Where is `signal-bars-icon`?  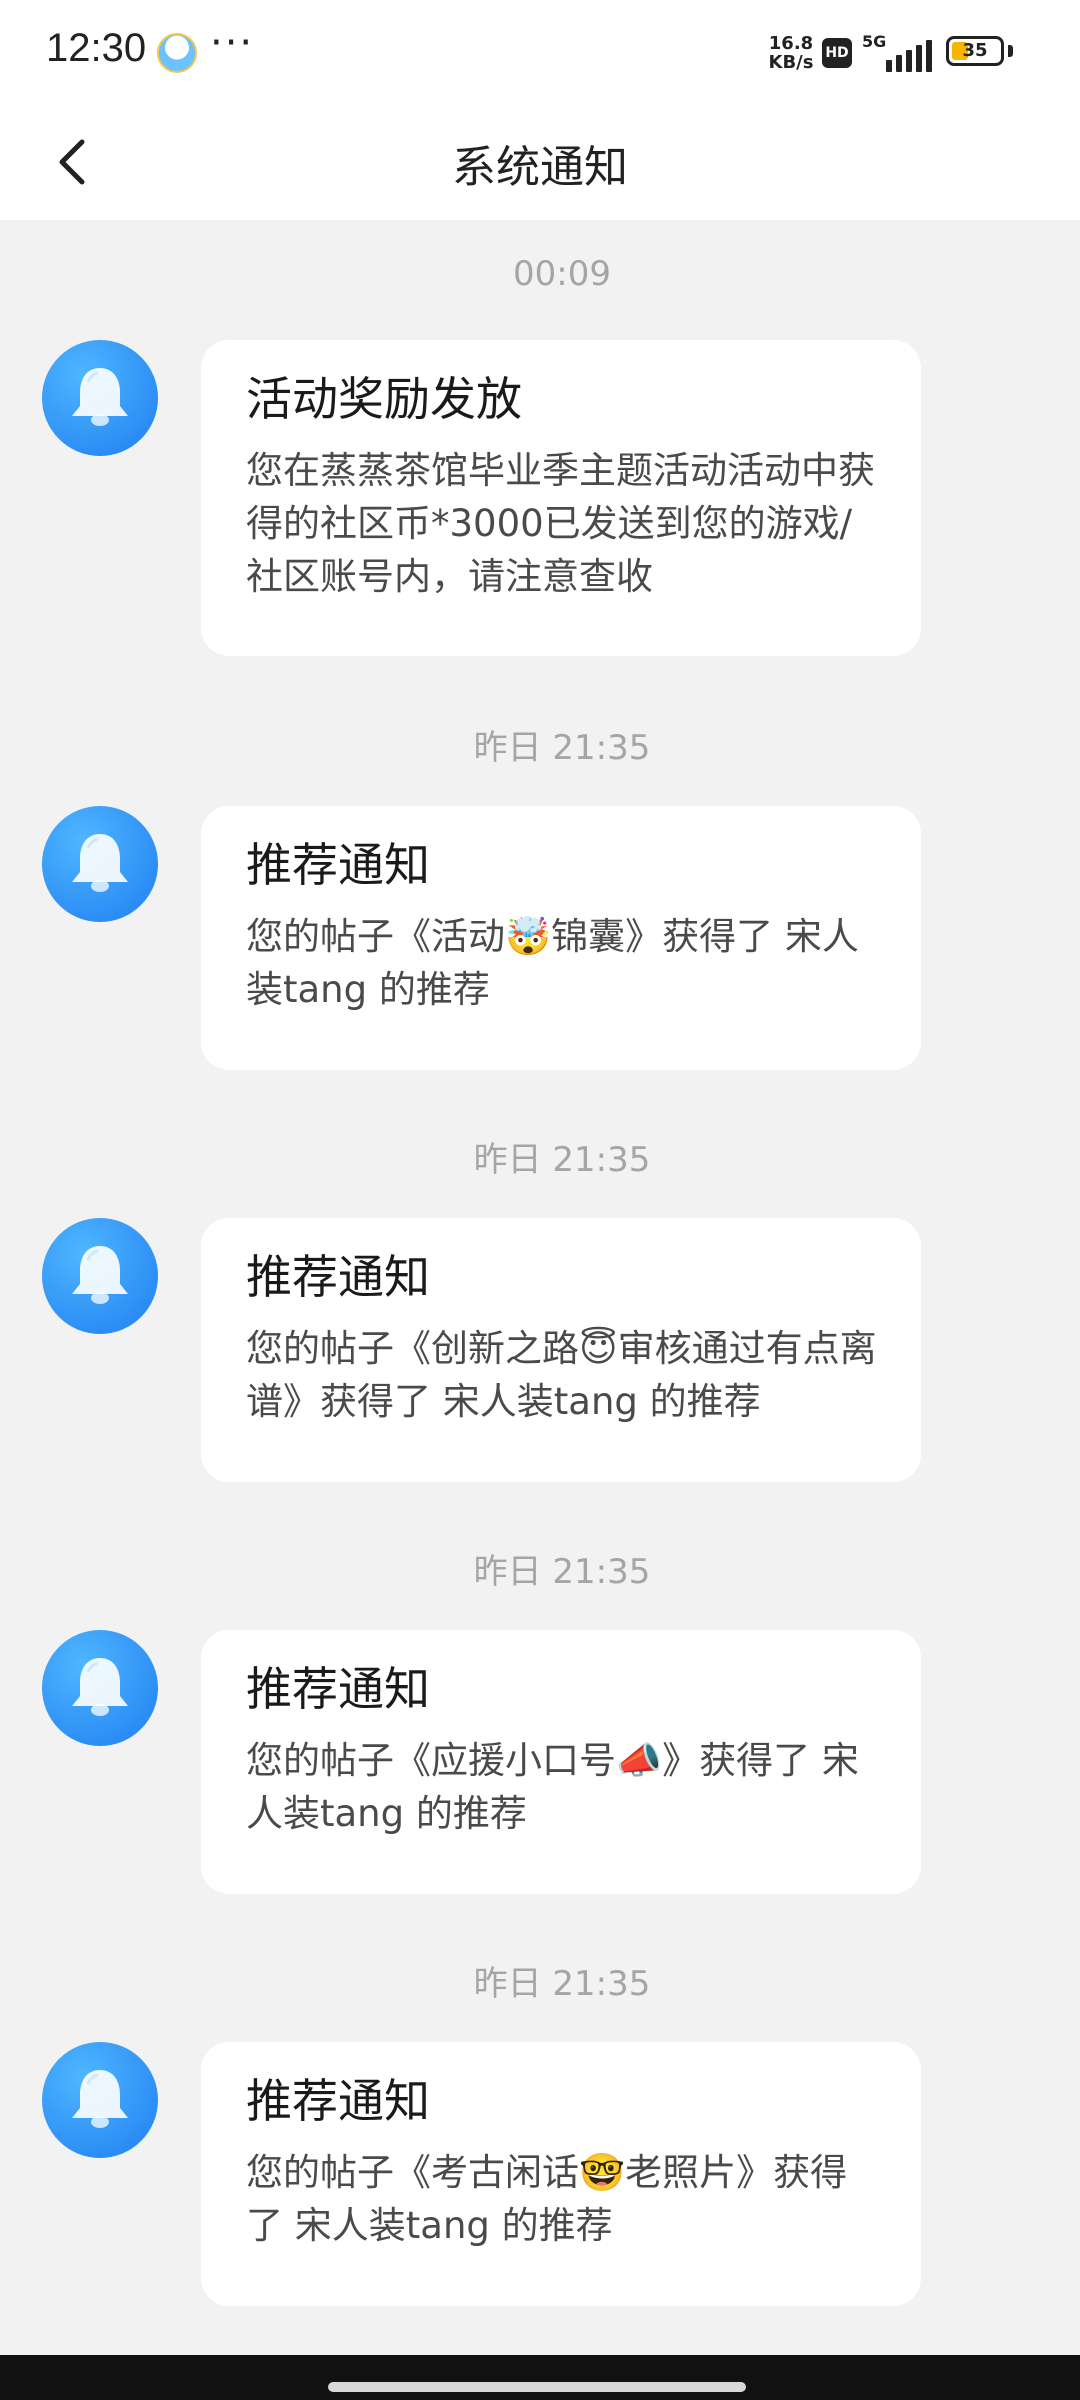 signal-bars-icon is located at coordinates (909, 56).